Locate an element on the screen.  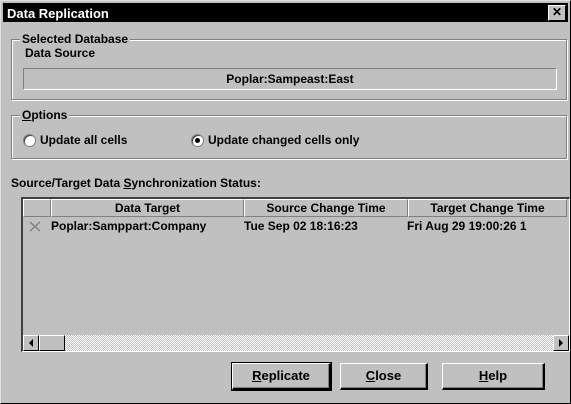
horizontal-scrollbar is located at coordinates (296, 343).